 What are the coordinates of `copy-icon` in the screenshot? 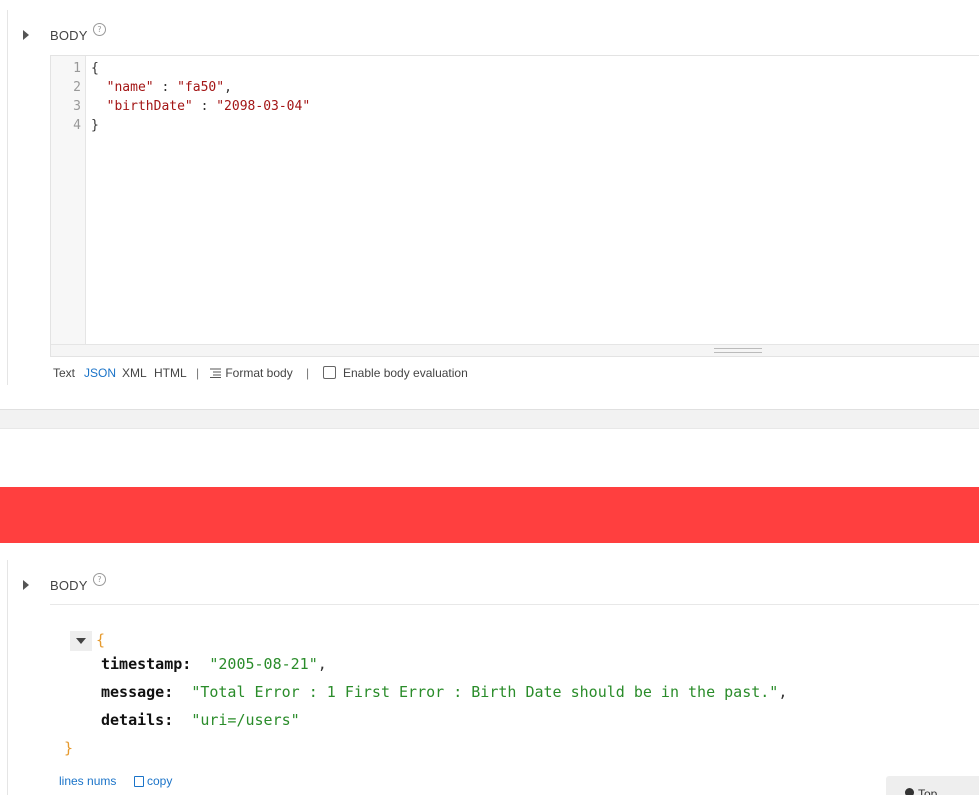 It's located at (139, 781).